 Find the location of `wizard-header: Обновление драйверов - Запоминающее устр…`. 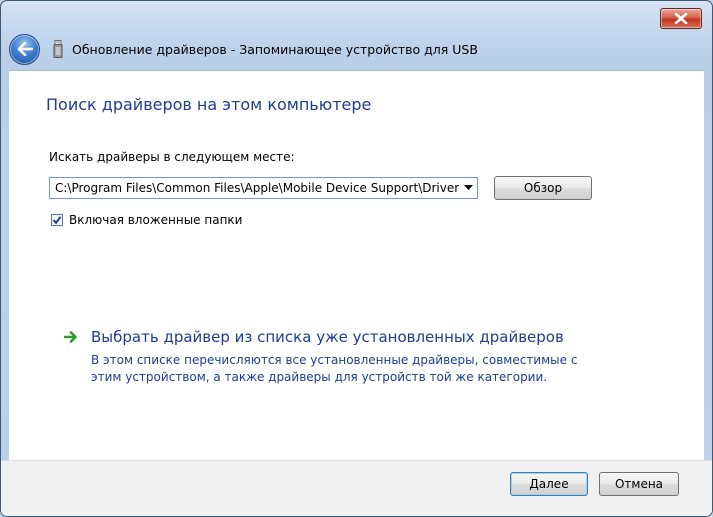

wizard-header: Обновление драйверов - Запоминающее устр… is located at coordinates (356, 49).